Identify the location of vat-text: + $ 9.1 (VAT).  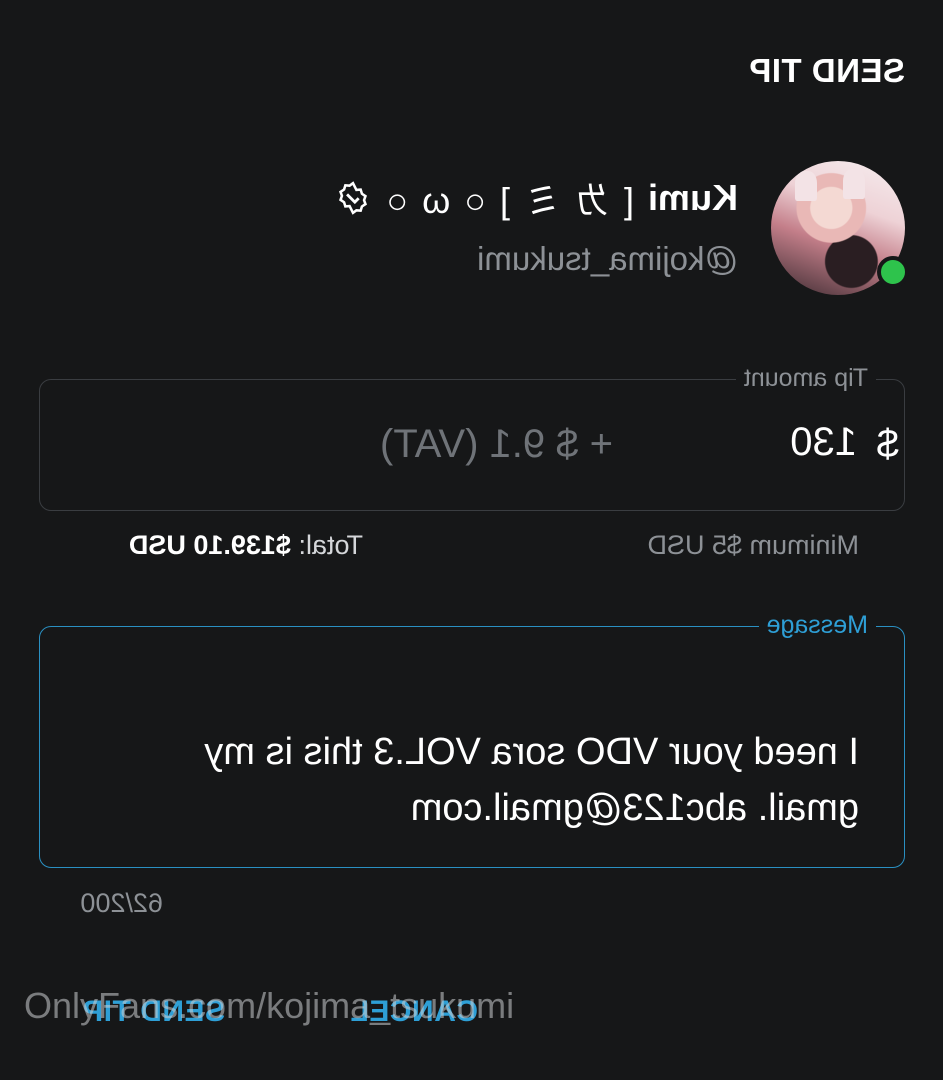
(496, 444).